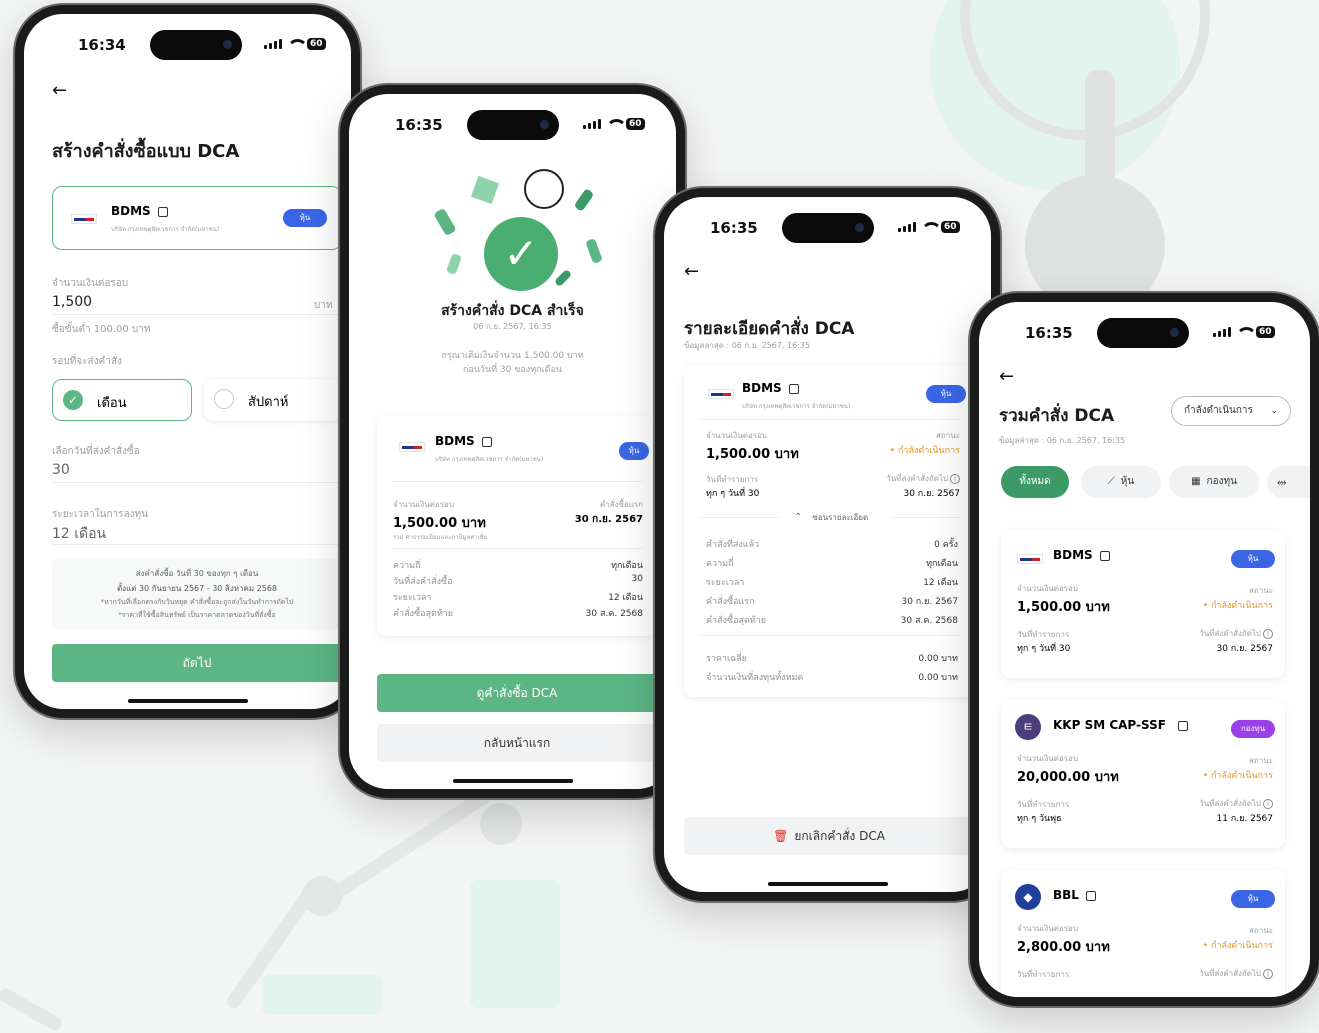 Image resolution: width=1319 pixels, height=1033 pixels. Describe the element at coordinates (79, 534) in the screenshot. I see `period-value: 12 เดือน` at that location.